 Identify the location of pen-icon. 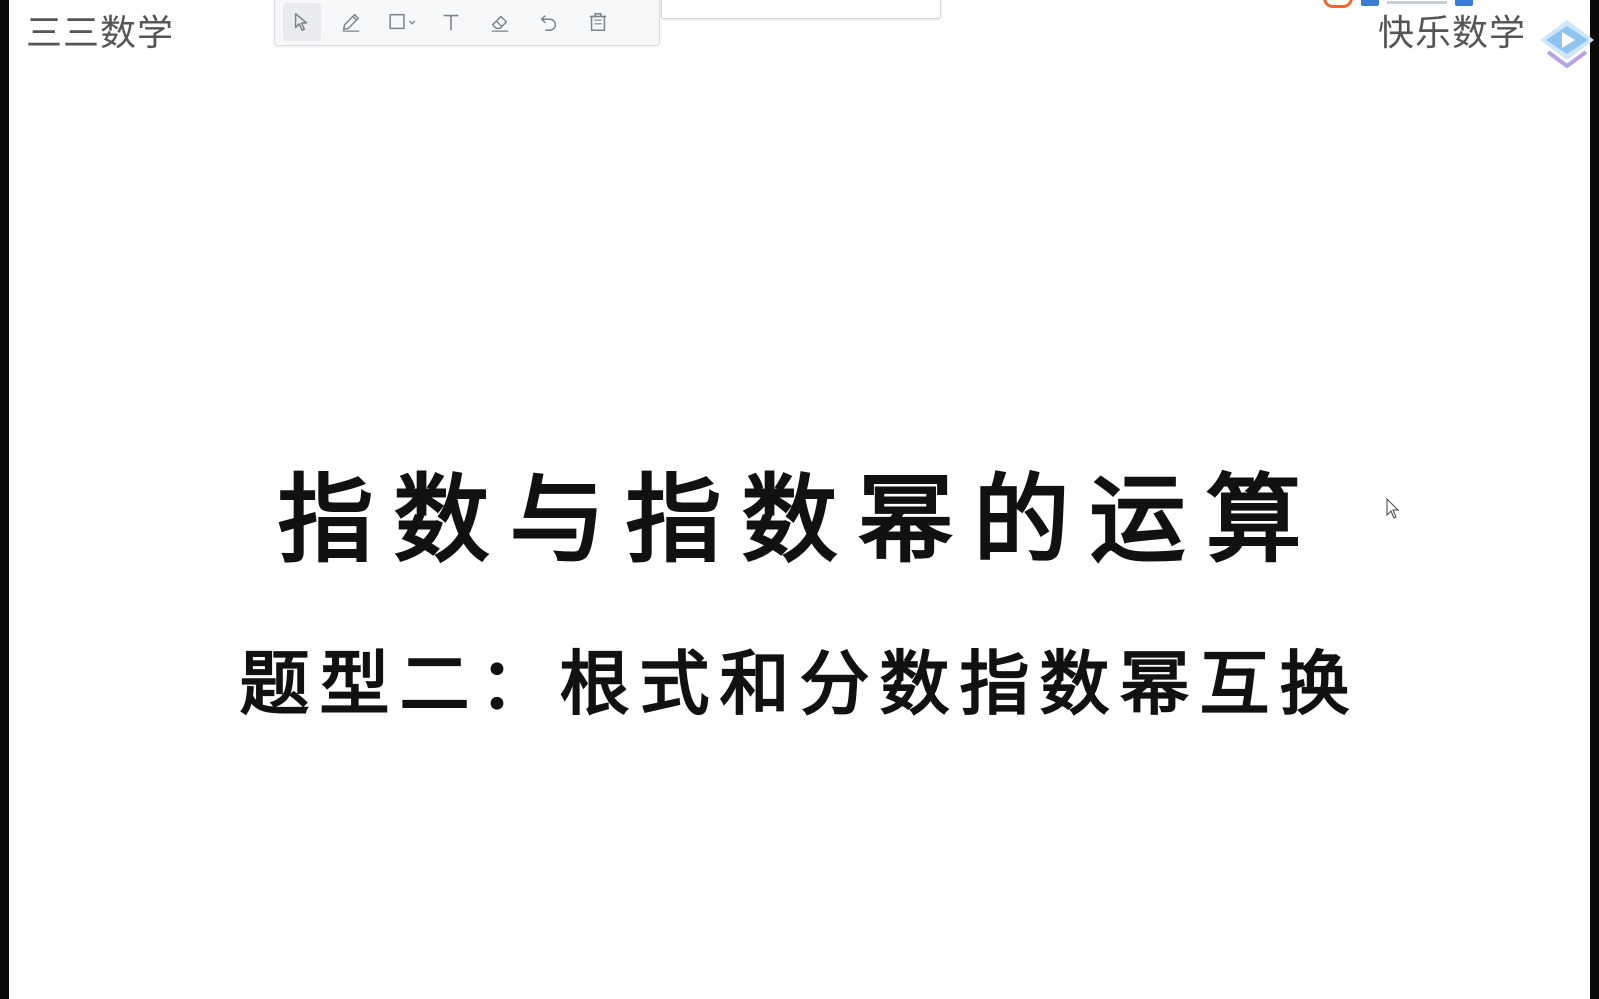
(351, 22).